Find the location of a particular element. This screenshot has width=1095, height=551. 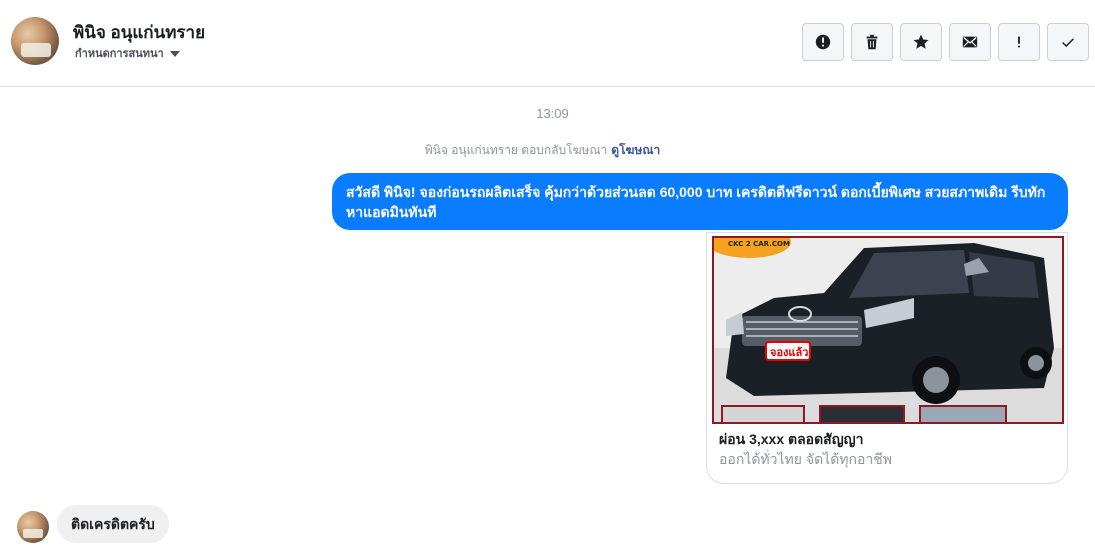

mark-unread-button is located at coordinates (970, 42).